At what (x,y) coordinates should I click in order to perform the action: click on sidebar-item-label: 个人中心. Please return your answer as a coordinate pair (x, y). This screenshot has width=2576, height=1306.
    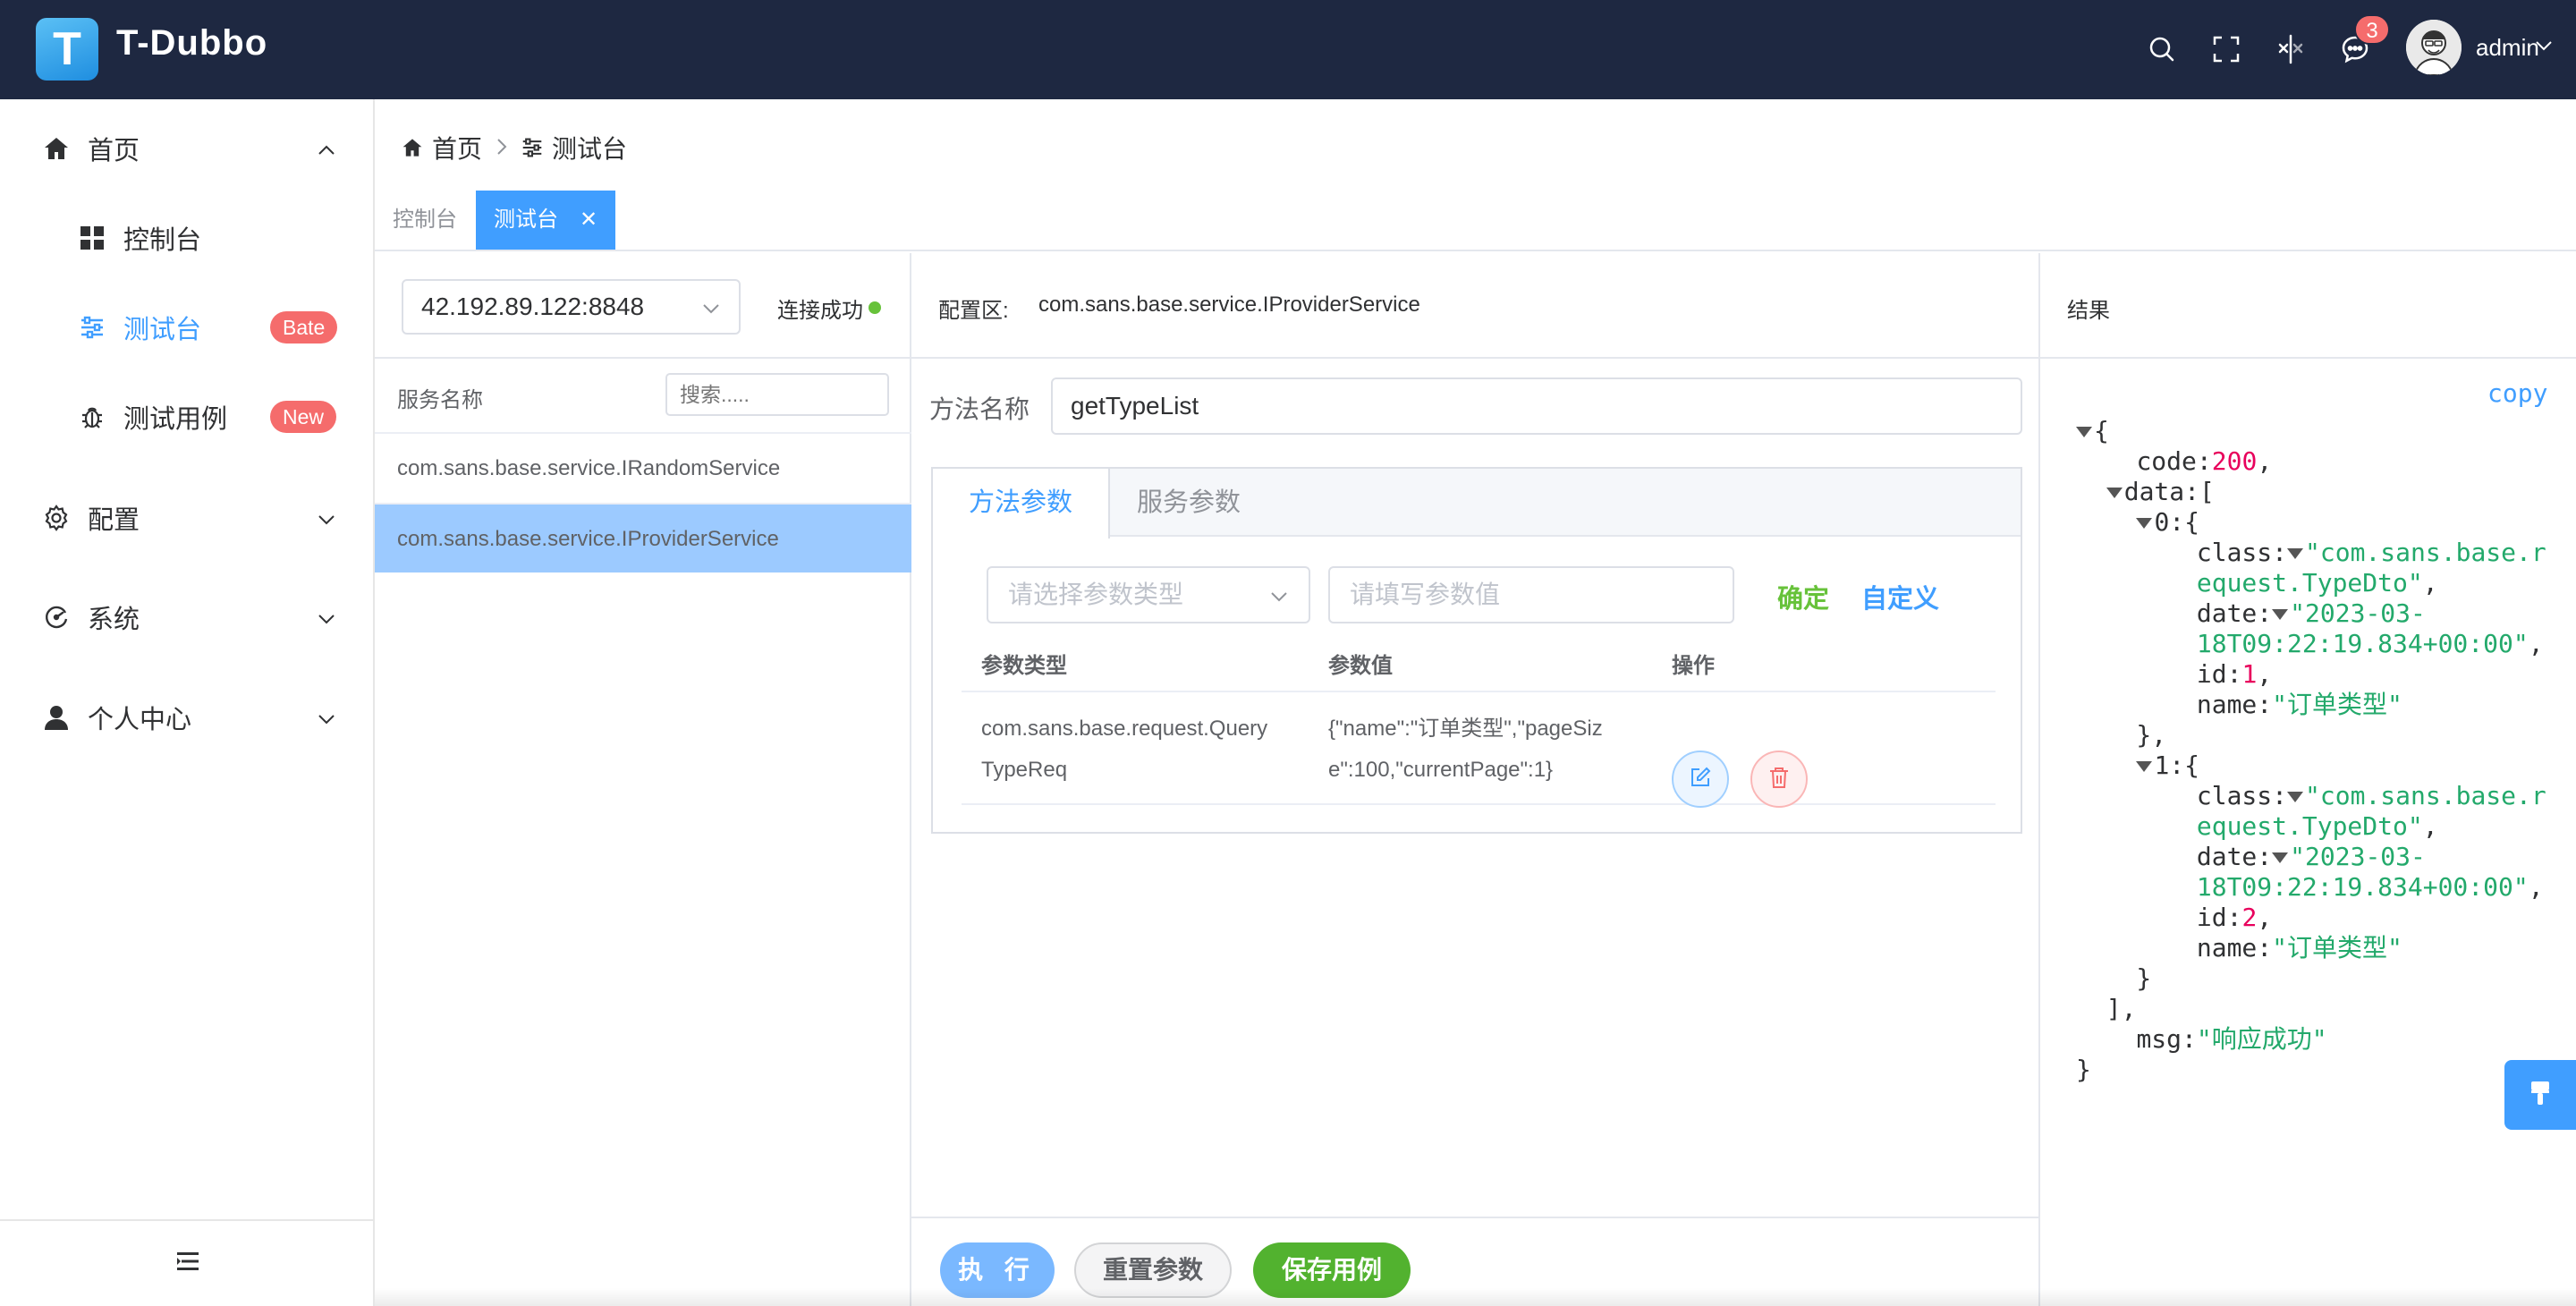
    Looking at the image, I should click on (140, 720).